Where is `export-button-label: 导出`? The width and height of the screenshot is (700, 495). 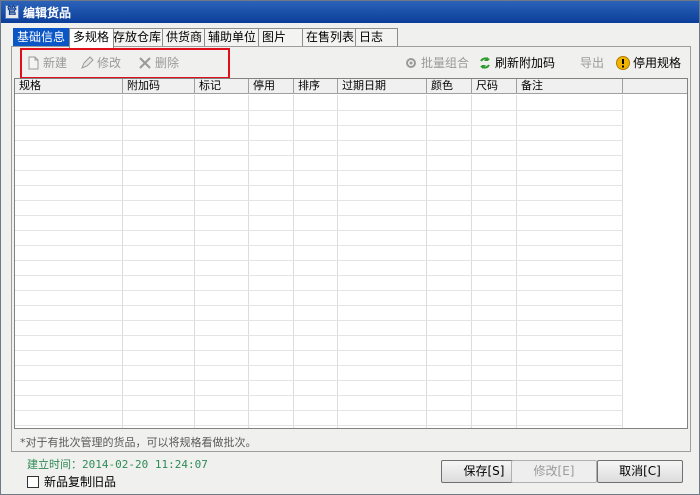
export-button-label: 导出 is located at coordinates (592, 63).